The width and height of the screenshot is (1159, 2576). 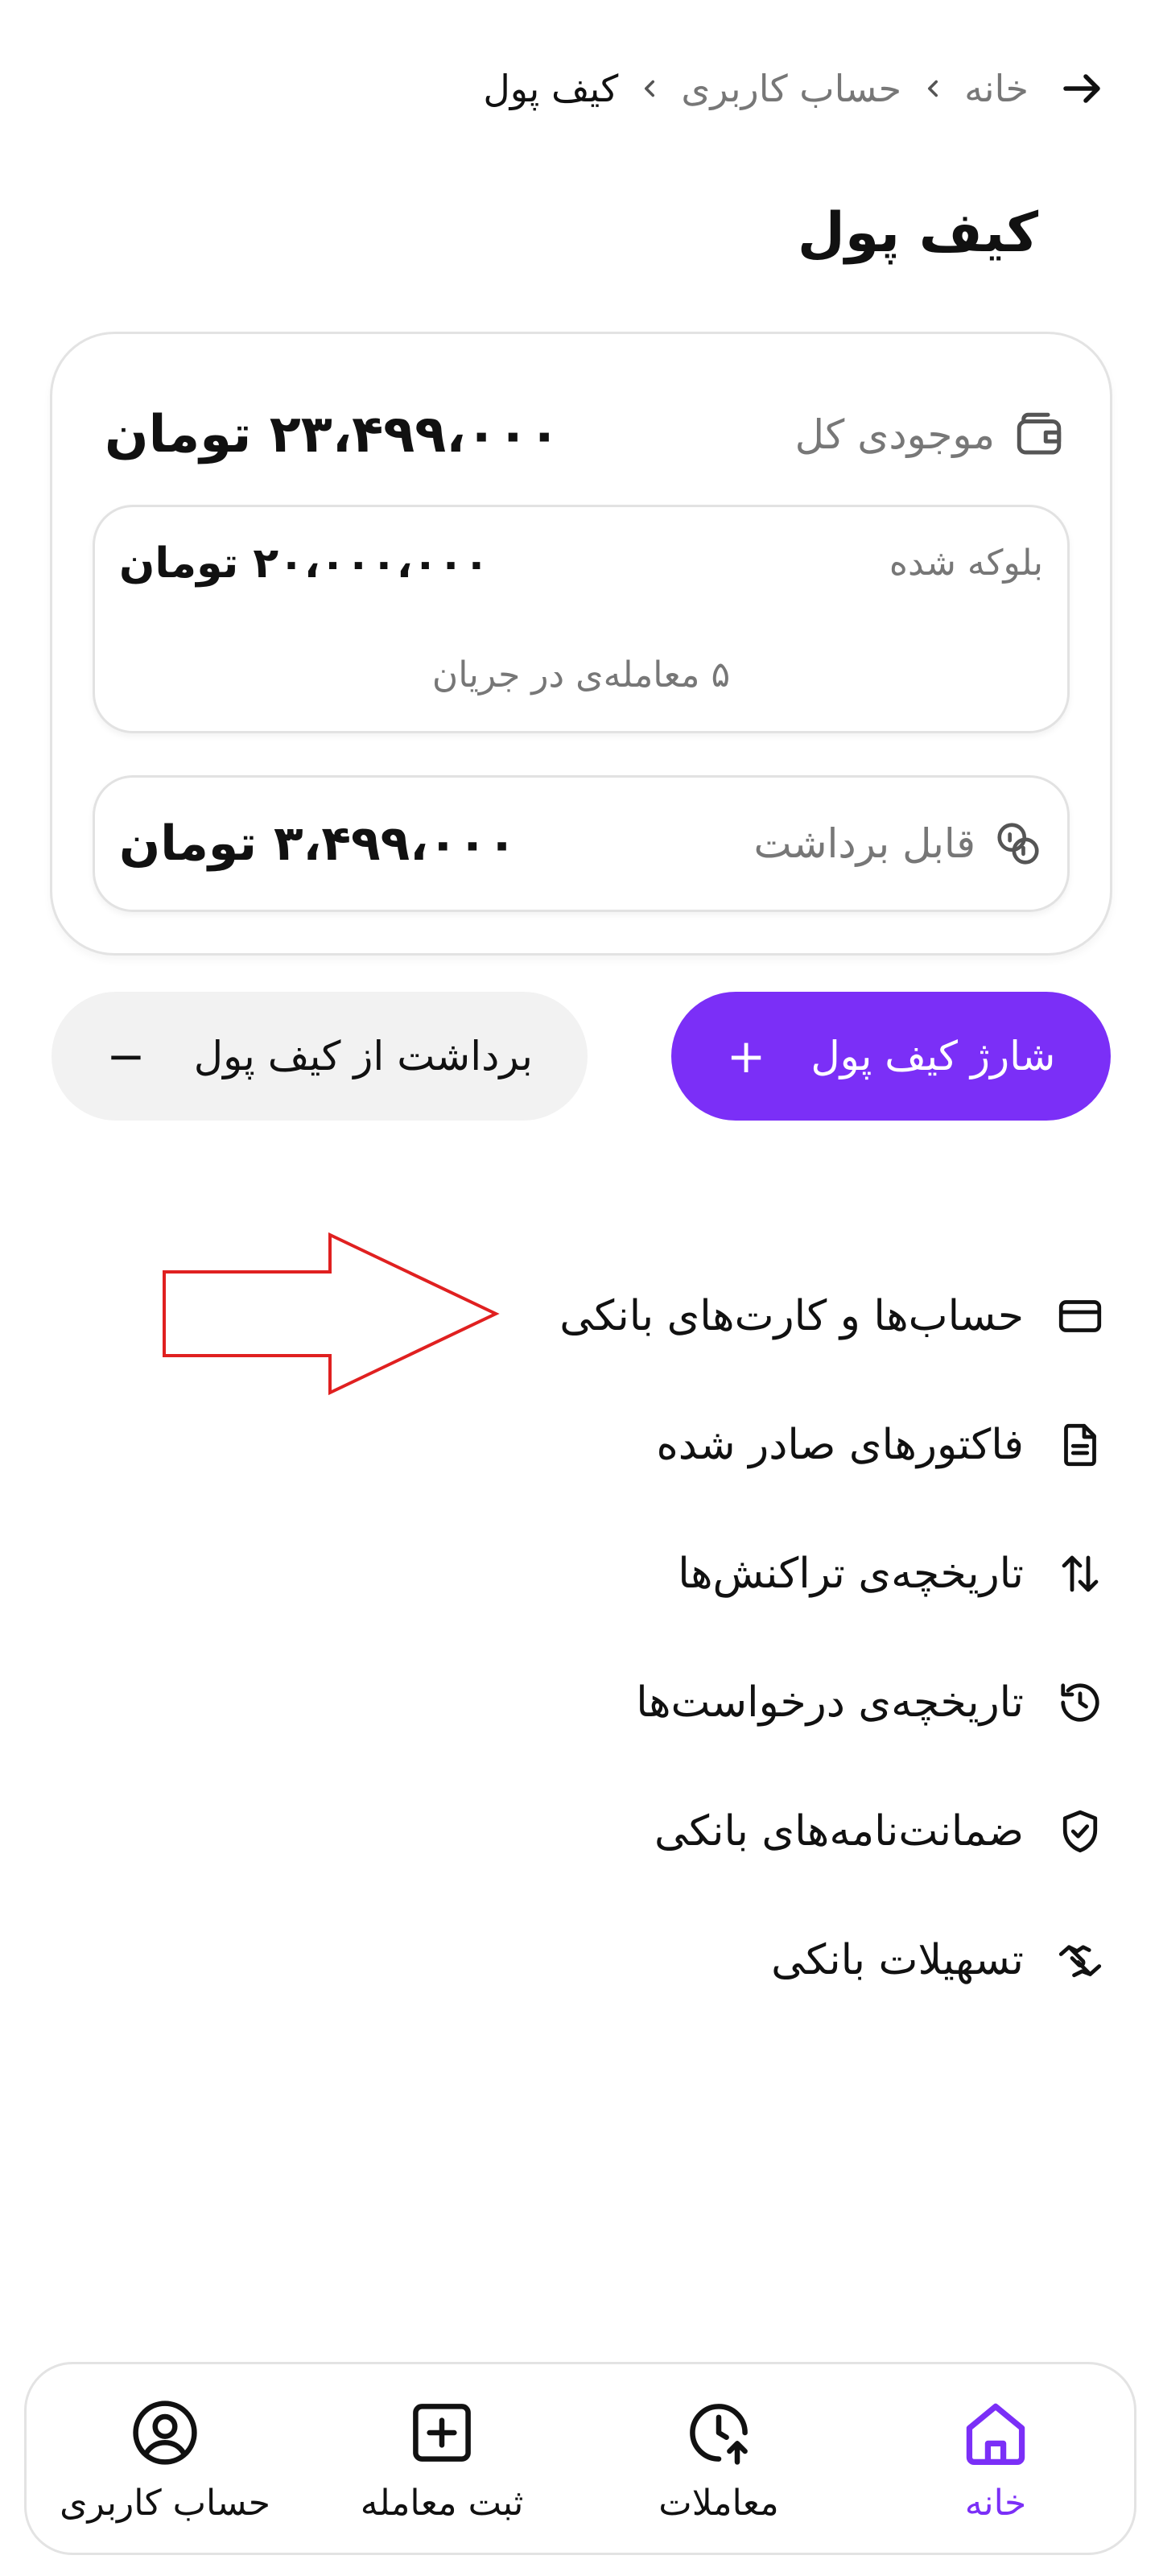 I want to click on charge-wallet-button: شارژ کیف پول +, so click(x=891, y=1056).